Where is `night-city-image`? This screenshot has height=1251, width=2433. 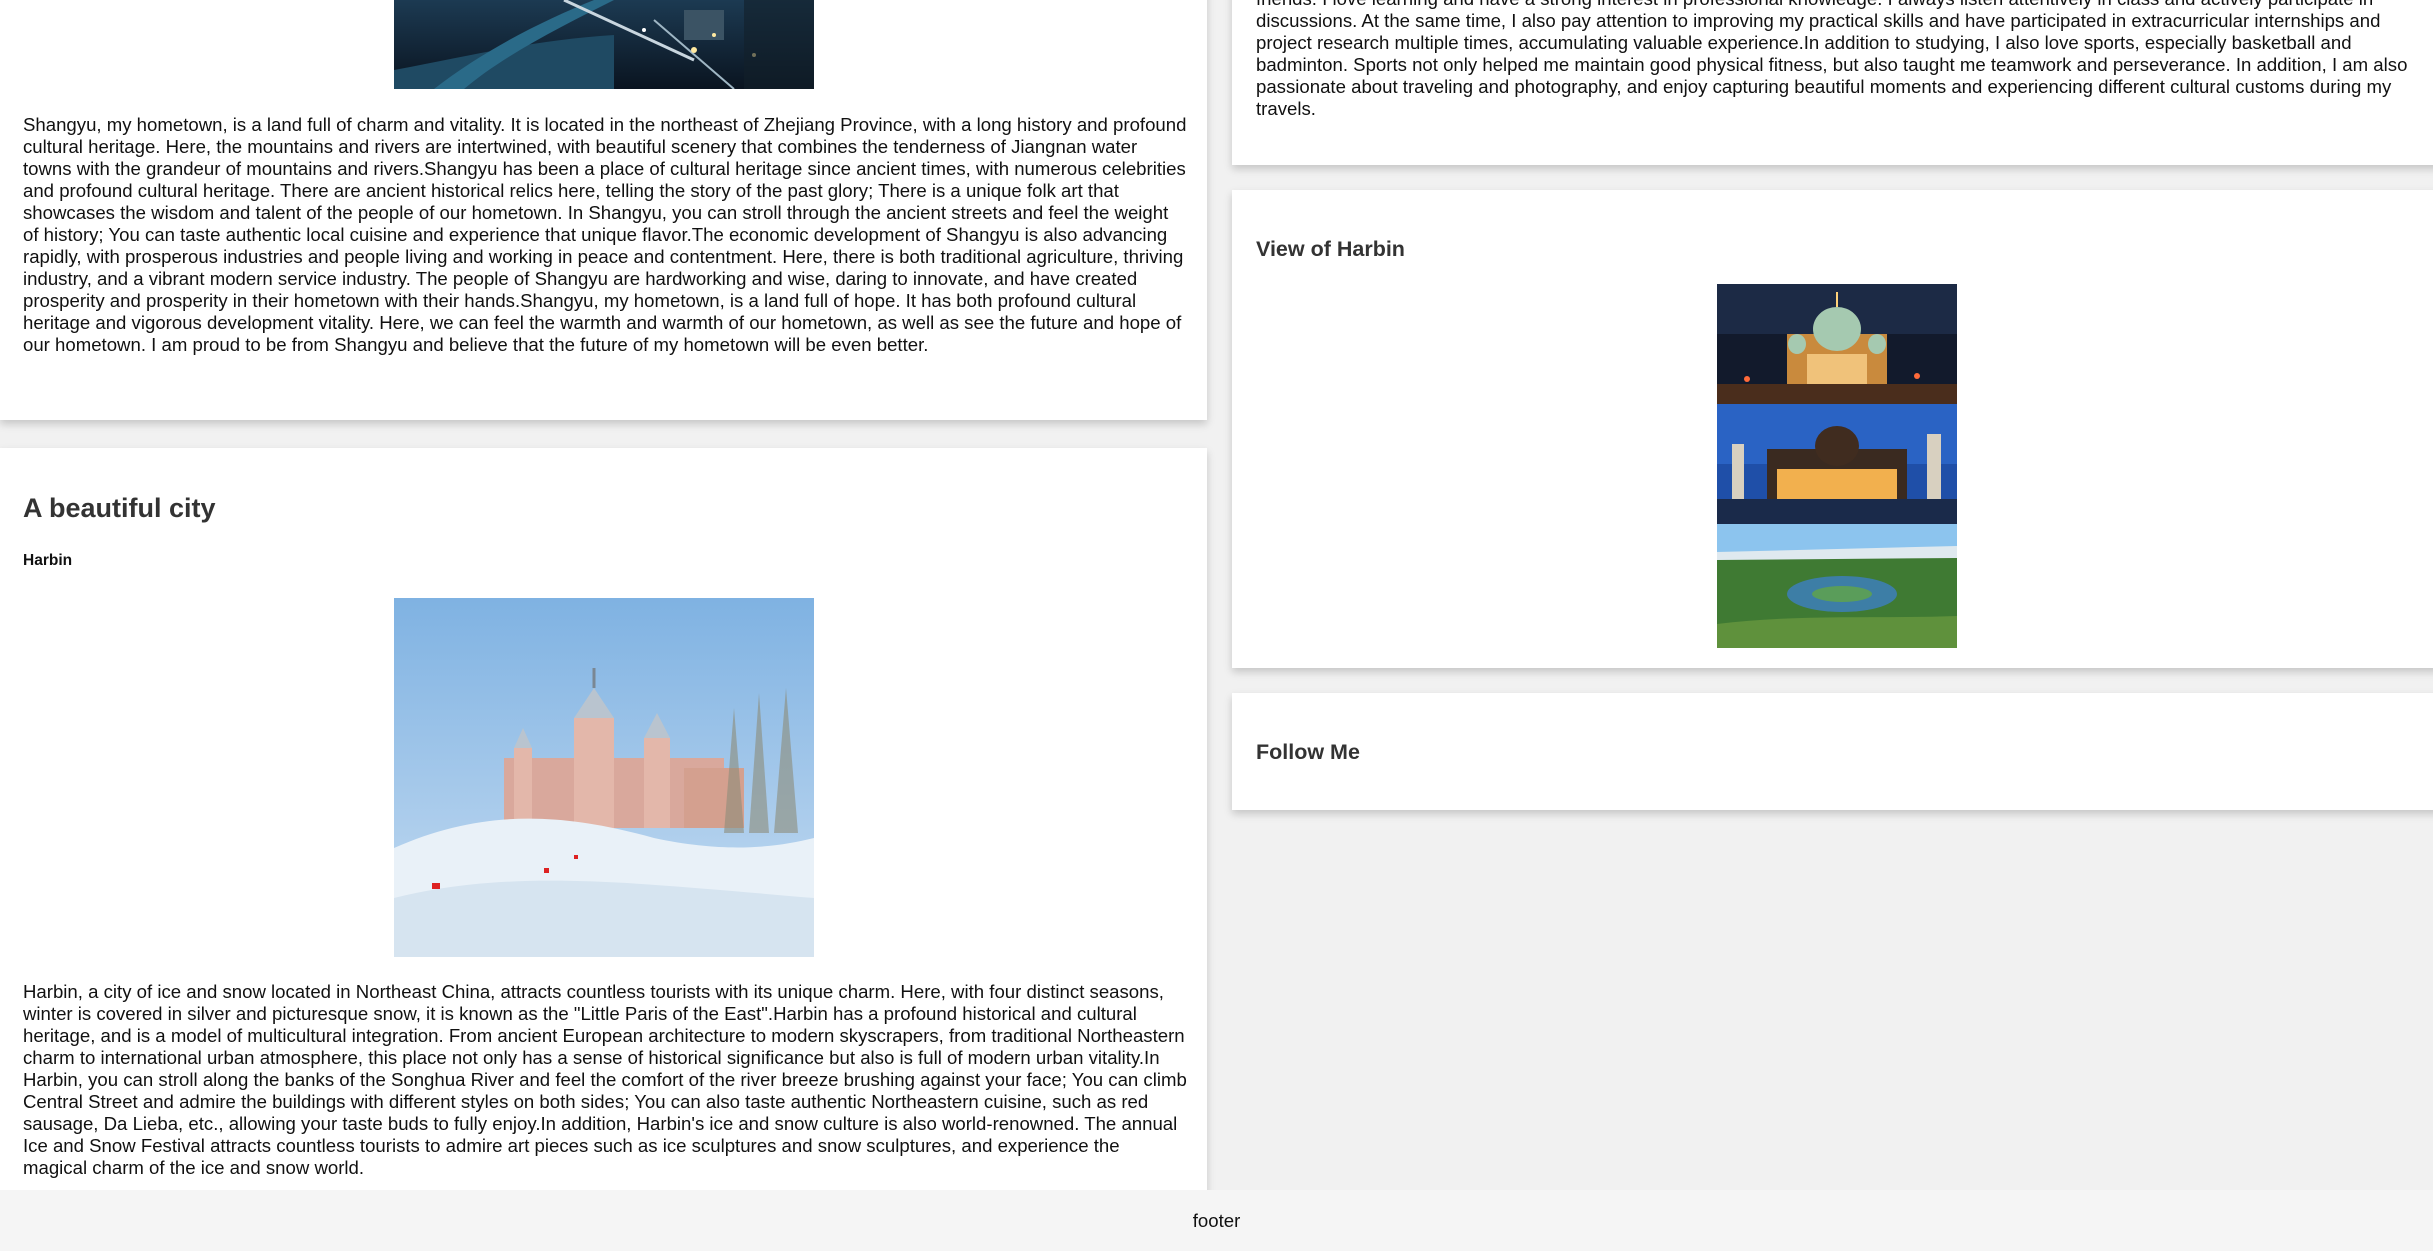
night-city-image is located at coordinates (604, 44).